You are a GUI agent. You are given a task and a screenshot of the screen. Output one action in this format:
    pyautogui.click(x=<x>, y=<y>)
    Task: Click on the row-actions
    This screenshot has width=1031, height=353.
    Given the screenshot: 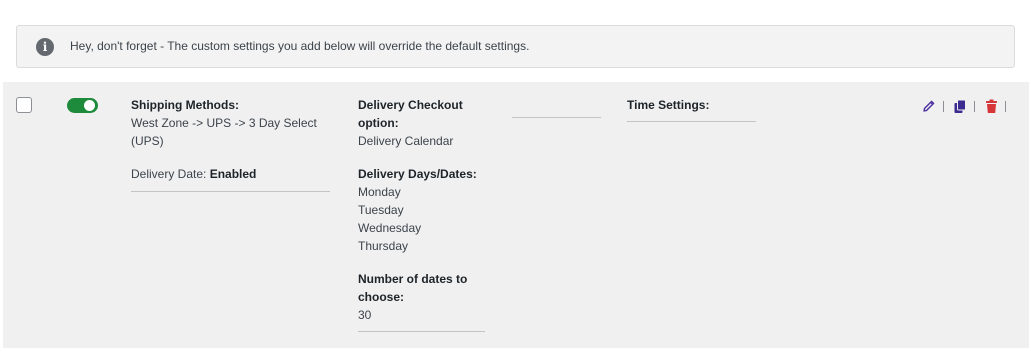 What is the action you would take?
    pyautogui.click(x=967, y=106)
    